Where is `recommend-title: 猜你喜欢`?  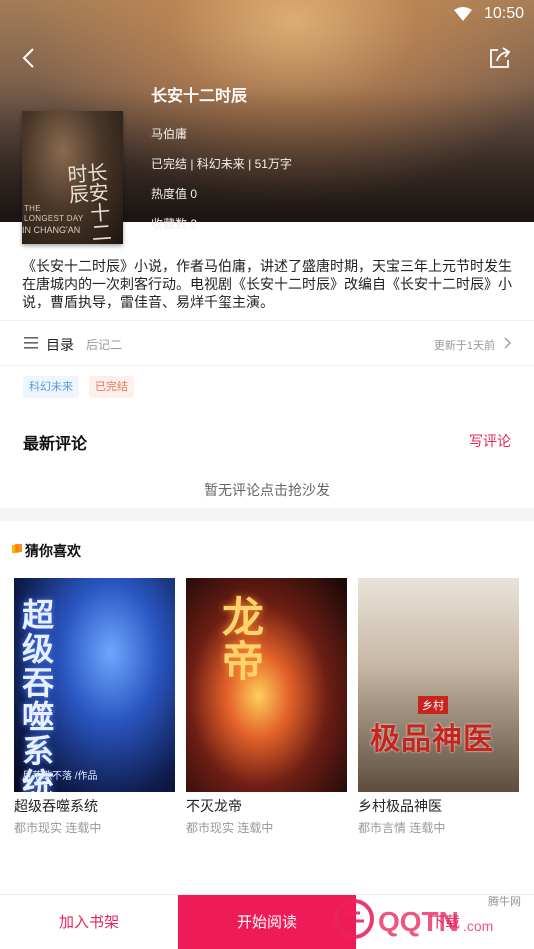
recommend-title: 猜你喜欢 is located at coordinates (53, 551).